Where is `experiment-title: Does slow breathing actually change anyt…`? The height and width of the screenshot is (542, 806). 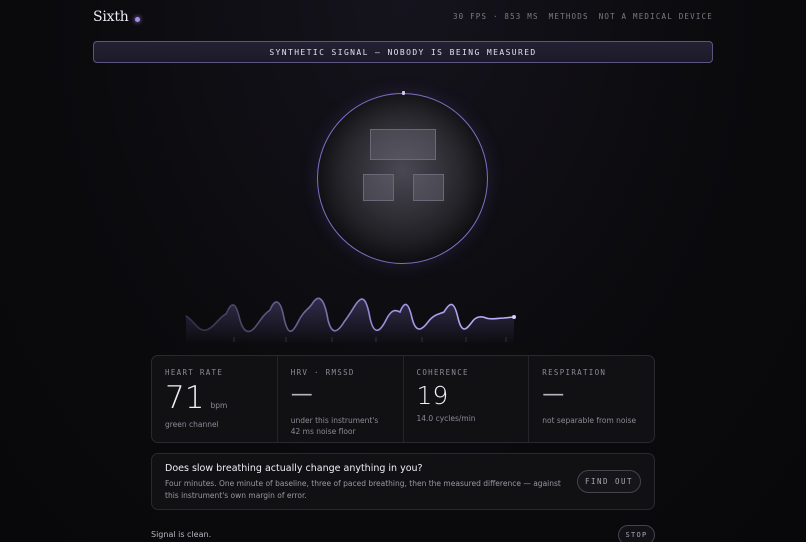
experiment-title: Does slow breathing actually change anyt… is located at coordinates (294, 468).